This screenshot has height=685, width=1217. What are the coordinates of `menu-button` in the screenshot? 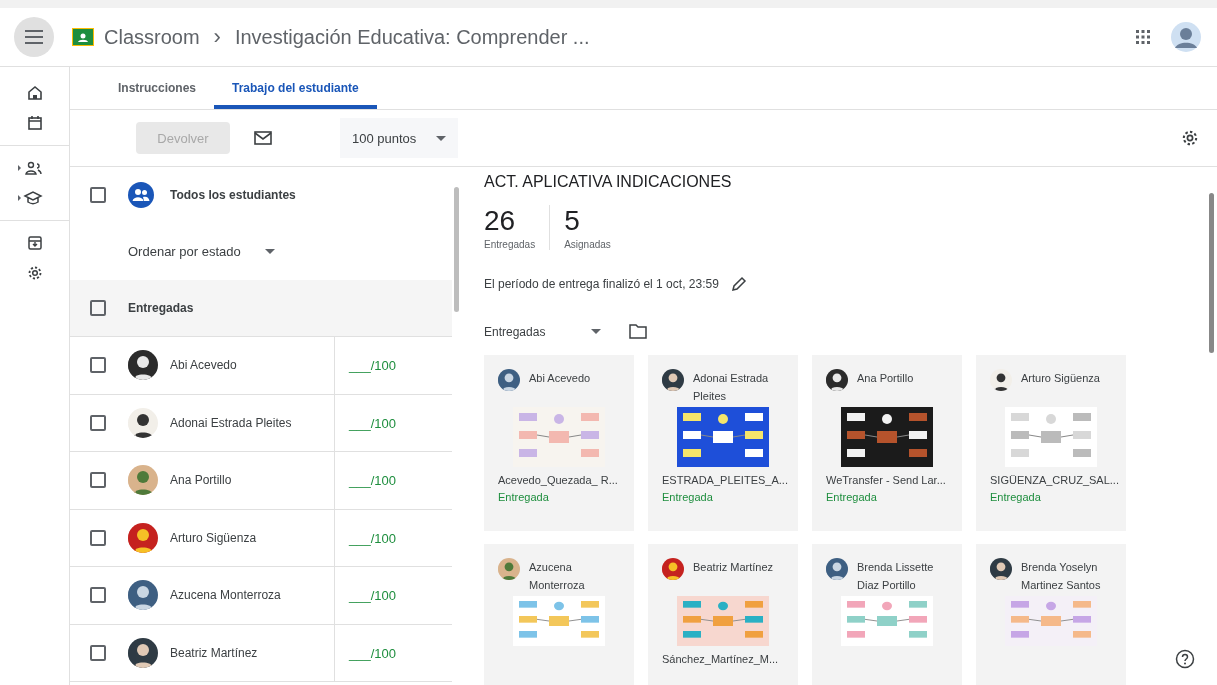 It's located at (34, 37).